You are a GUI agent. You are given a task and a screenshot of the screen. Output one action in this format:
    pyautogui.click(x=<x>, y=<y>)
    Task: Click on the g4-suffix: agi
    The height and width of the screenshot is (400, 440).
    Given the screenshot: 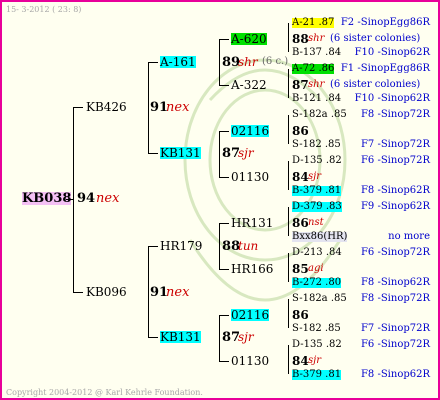 What is the action you would take?
    pyautogui.click(x=316, y=268)
    